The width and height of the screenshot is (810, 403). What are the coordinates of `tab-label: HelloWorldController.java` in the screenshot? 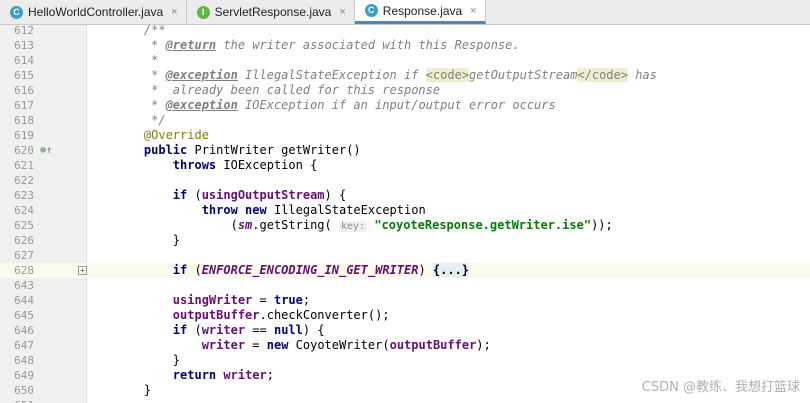 It's located at (96, 12).